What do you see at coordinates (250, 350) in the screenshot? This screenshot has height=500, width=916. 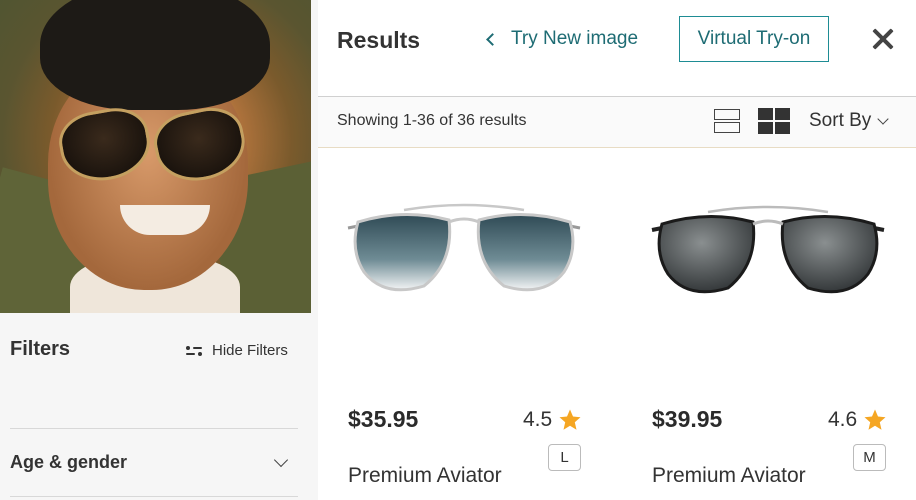 I see `hide-filters-label: Hide Filters` at bounding box center [250, 350].